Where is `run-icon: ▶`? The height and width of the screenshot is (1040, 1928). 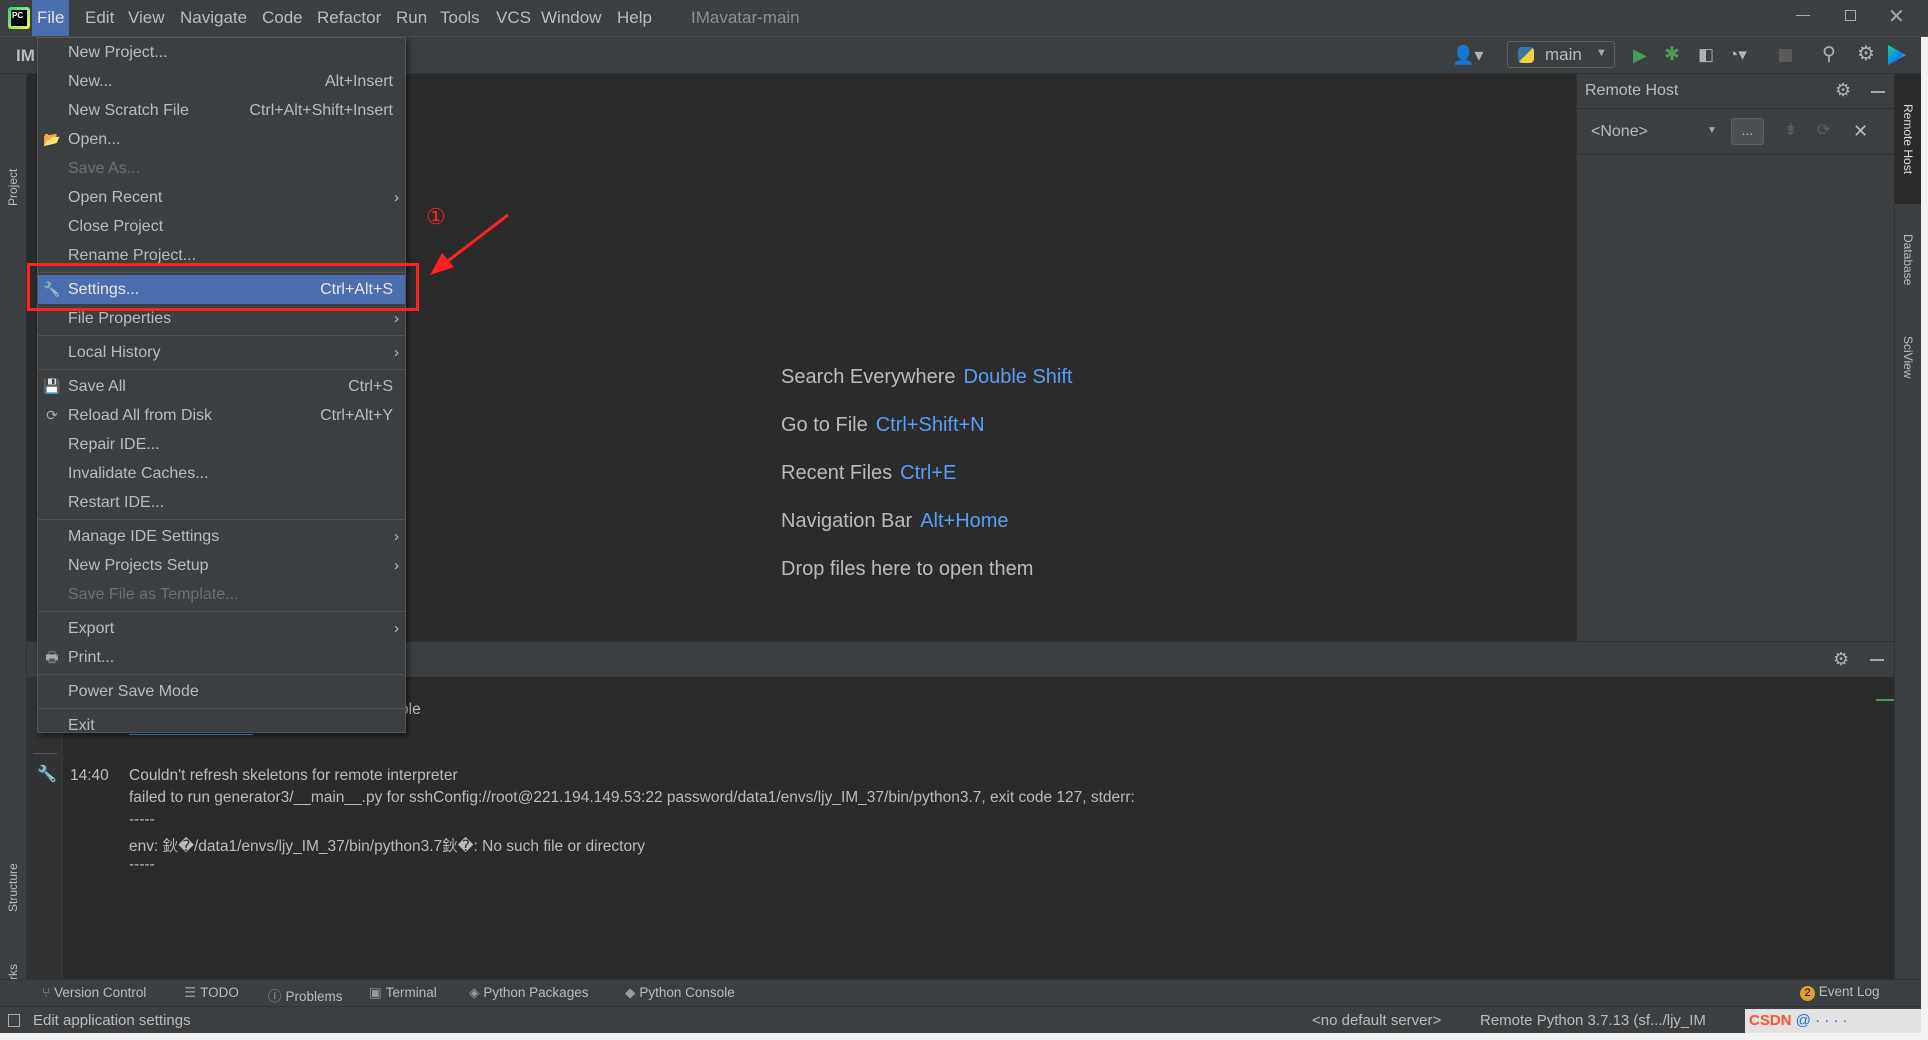 run-icon: ▶ is located at coordinates (1640, 55).